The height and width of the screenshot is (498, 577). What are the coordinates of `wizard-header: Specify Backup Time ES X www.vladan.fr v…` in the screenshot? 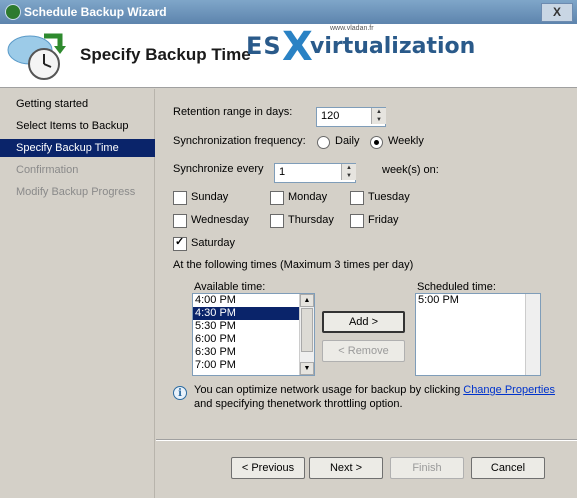 It's located at (288, 56).